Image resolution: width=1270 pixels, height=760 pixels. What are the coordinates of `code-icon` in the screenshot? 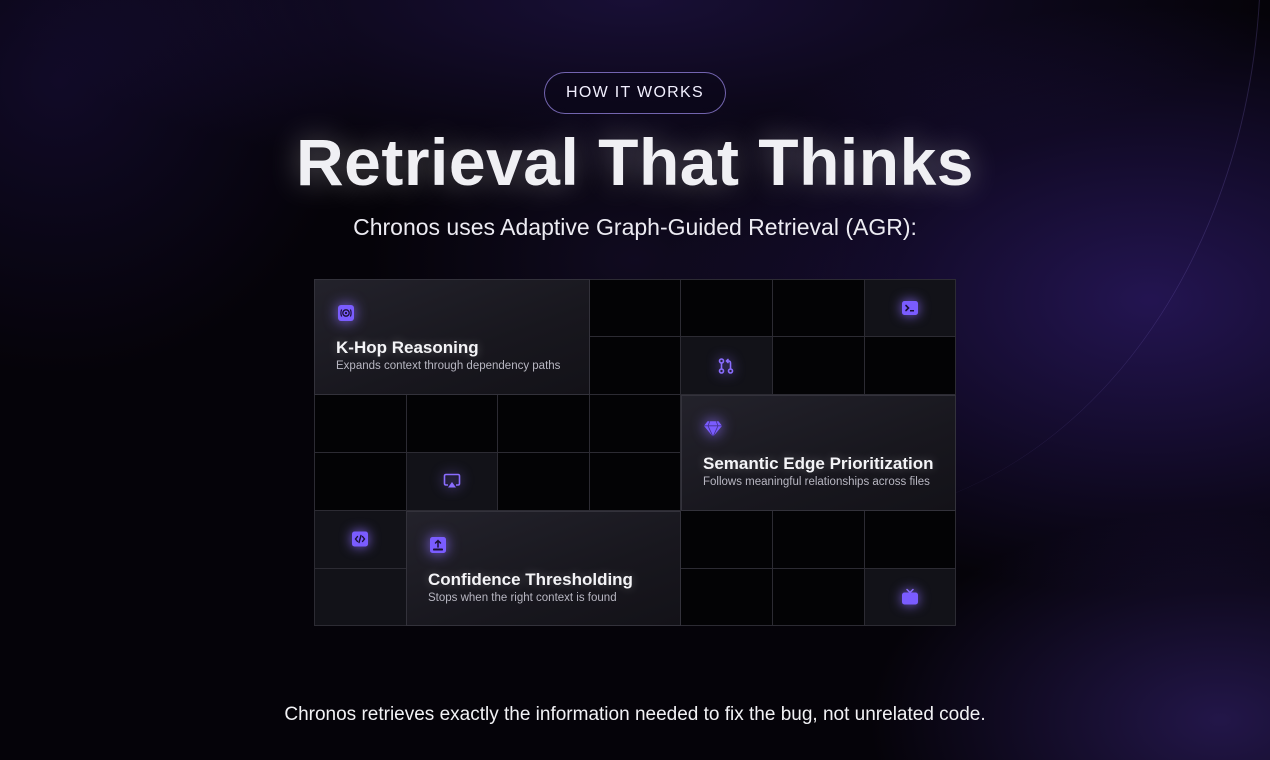 It's located at (360, 539).